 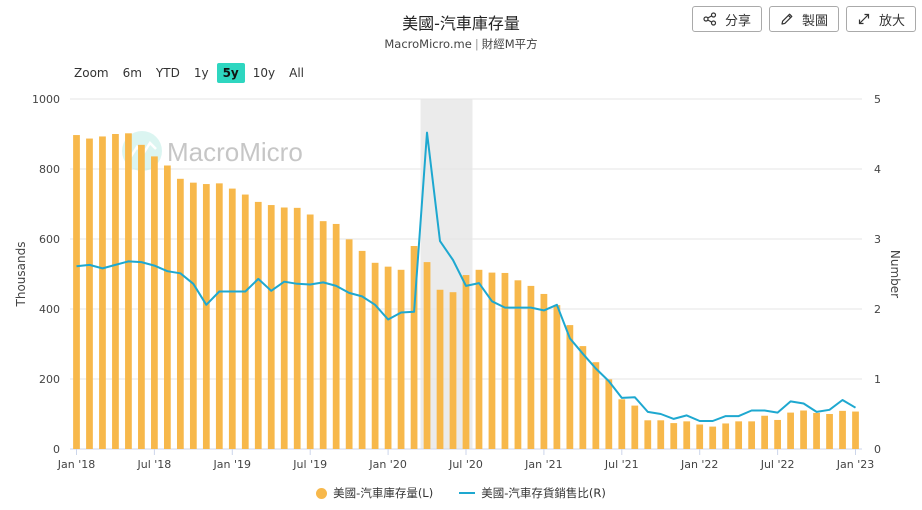 I want to click on legend-label-ratio: 美國-汽車存貨銷售比(R), so click(x=543, y=493).